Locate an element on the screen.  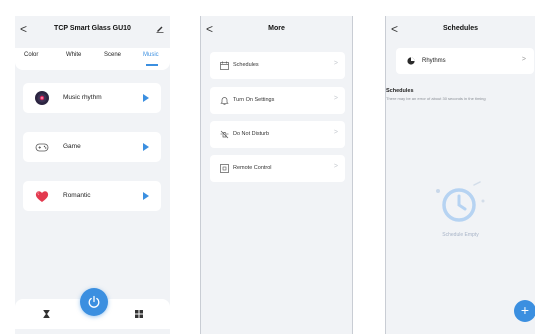
tab-music: Music is located at coordinates (151, 55).